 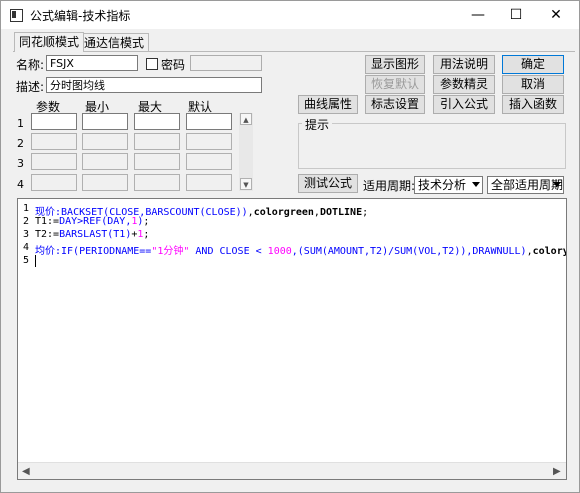 I want to click on param-row-number: 1, so click(x=20, y=123).